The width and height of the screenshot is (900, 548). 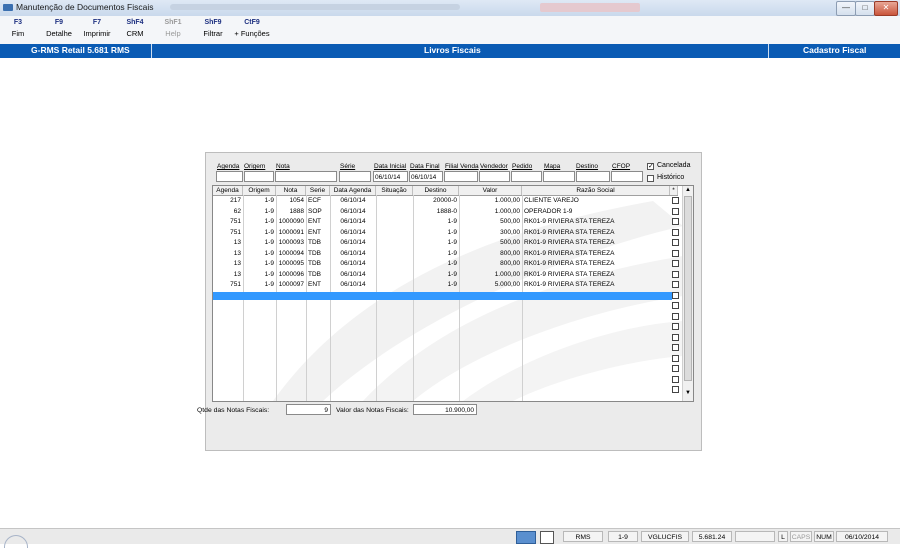 I want to click on col-agenda: Agenda, so click(x=228, y=190).